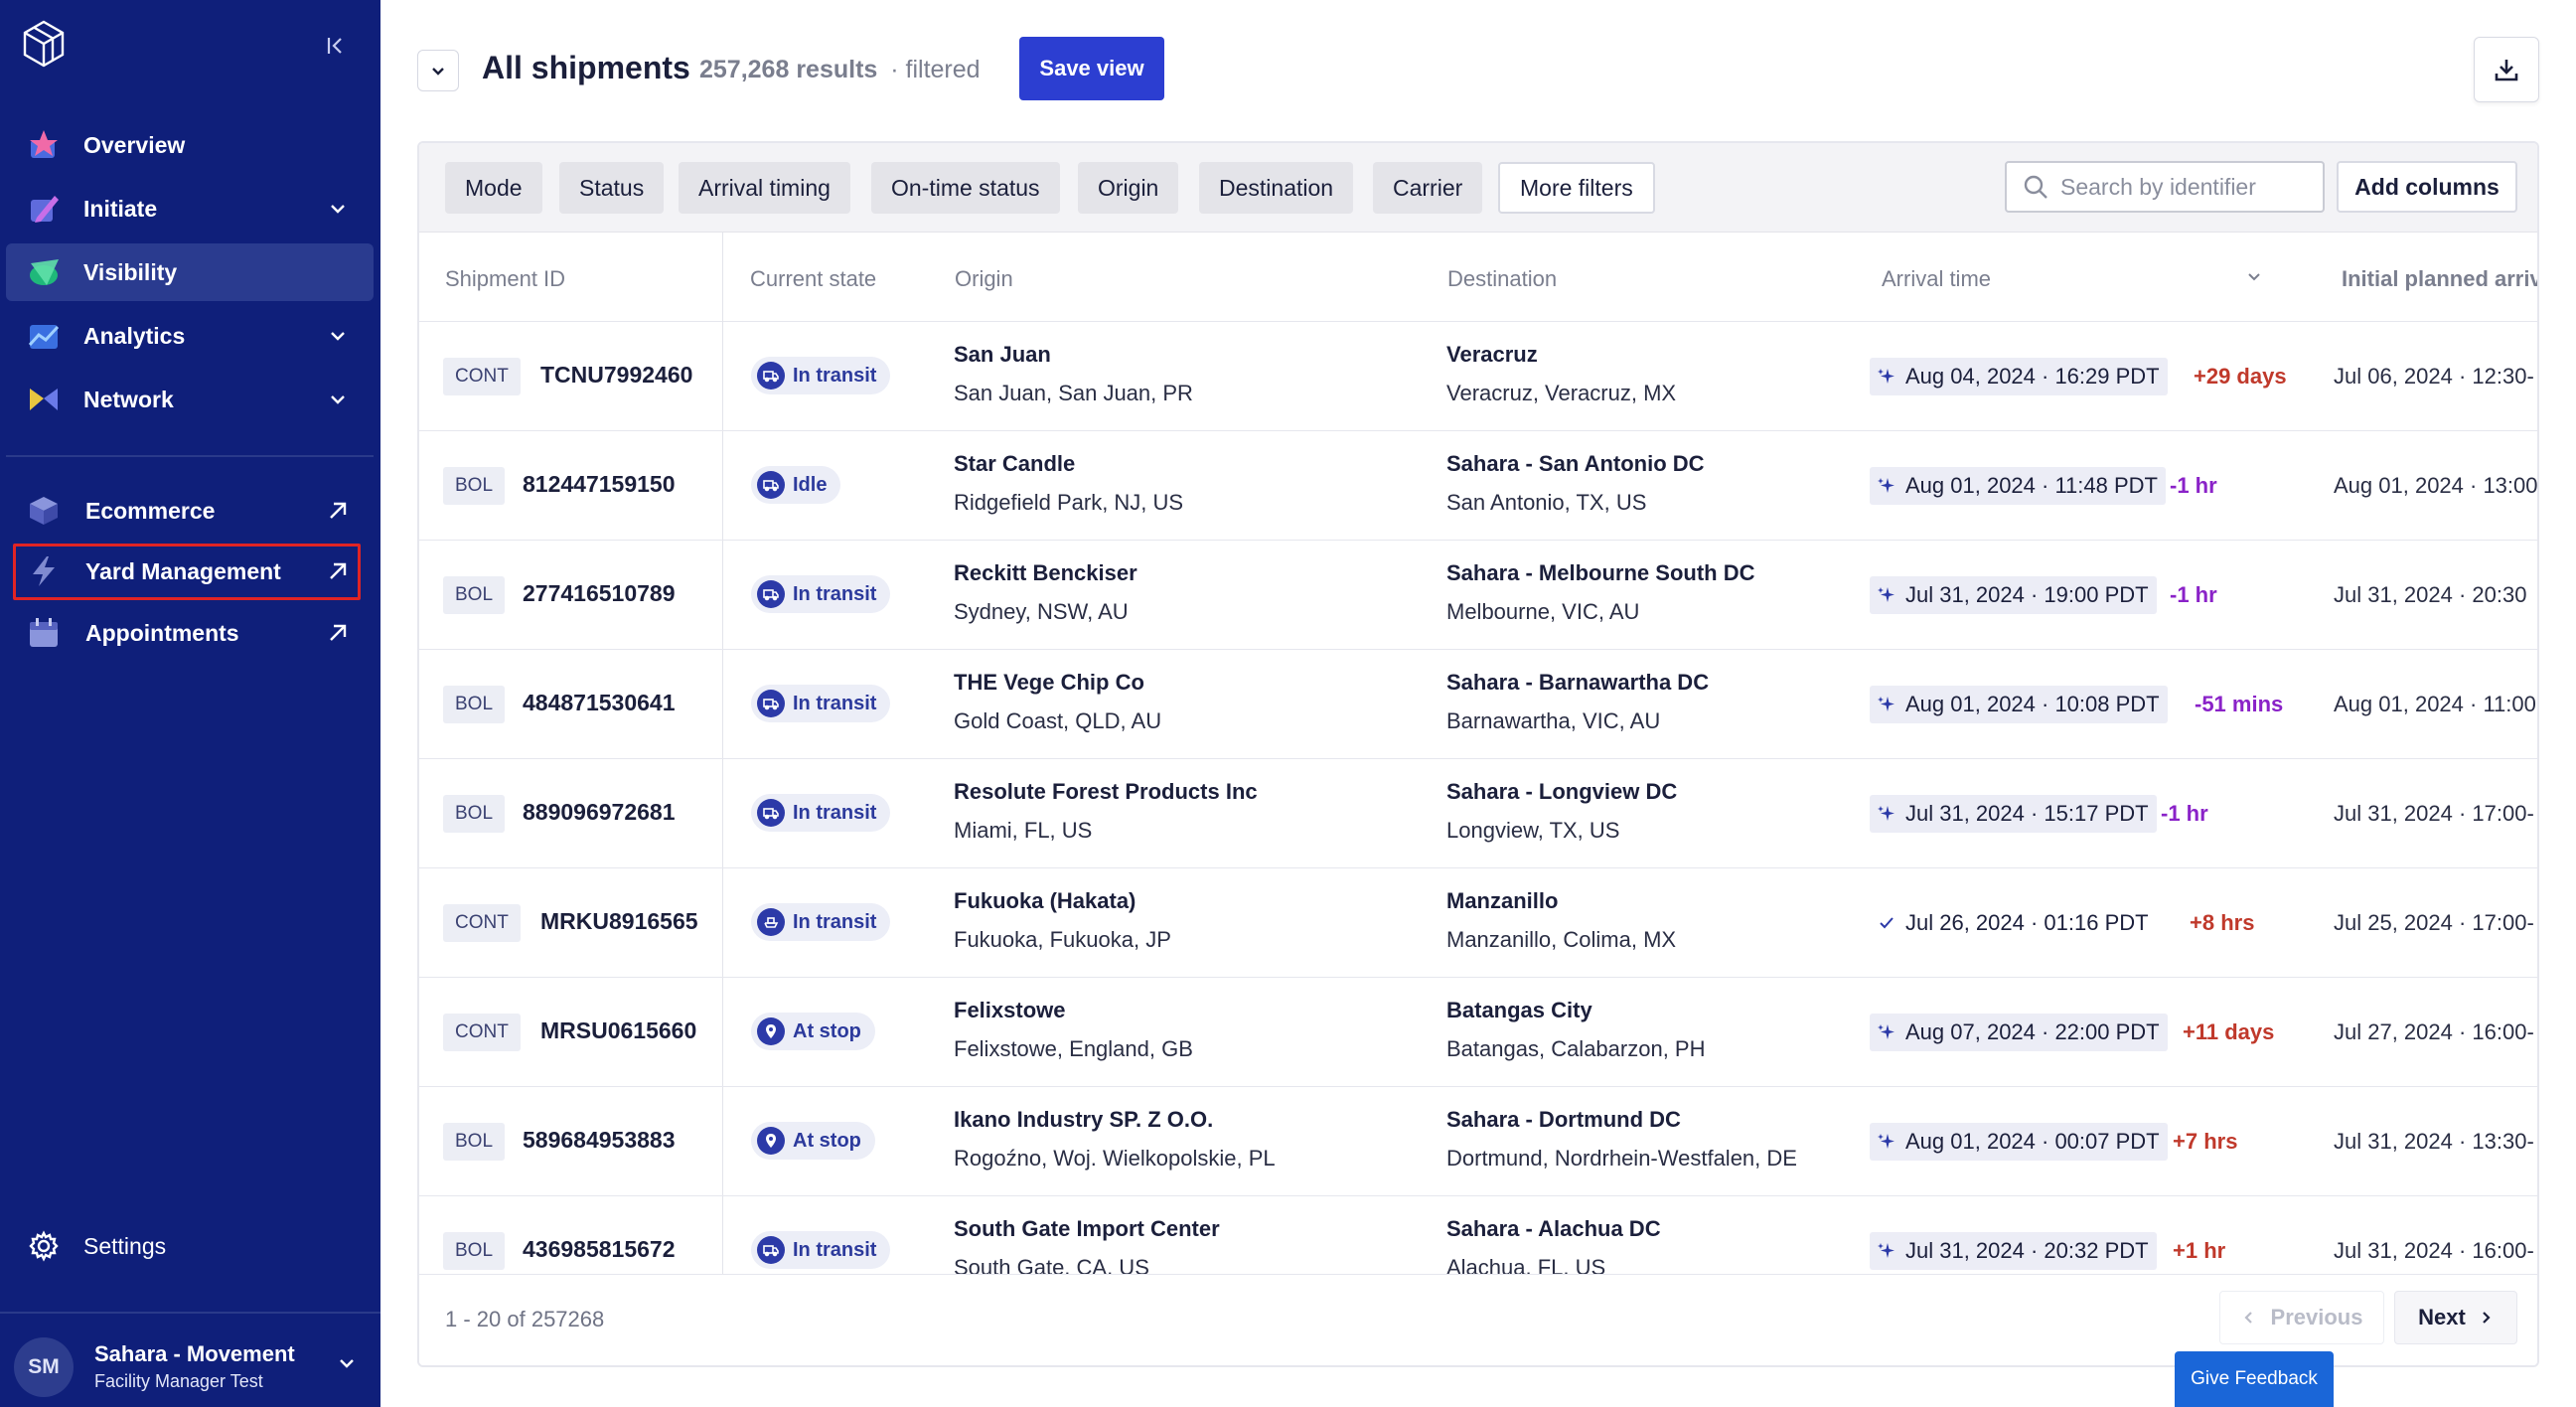  I want to click on column-current-state: Current state, so click(813, 279).